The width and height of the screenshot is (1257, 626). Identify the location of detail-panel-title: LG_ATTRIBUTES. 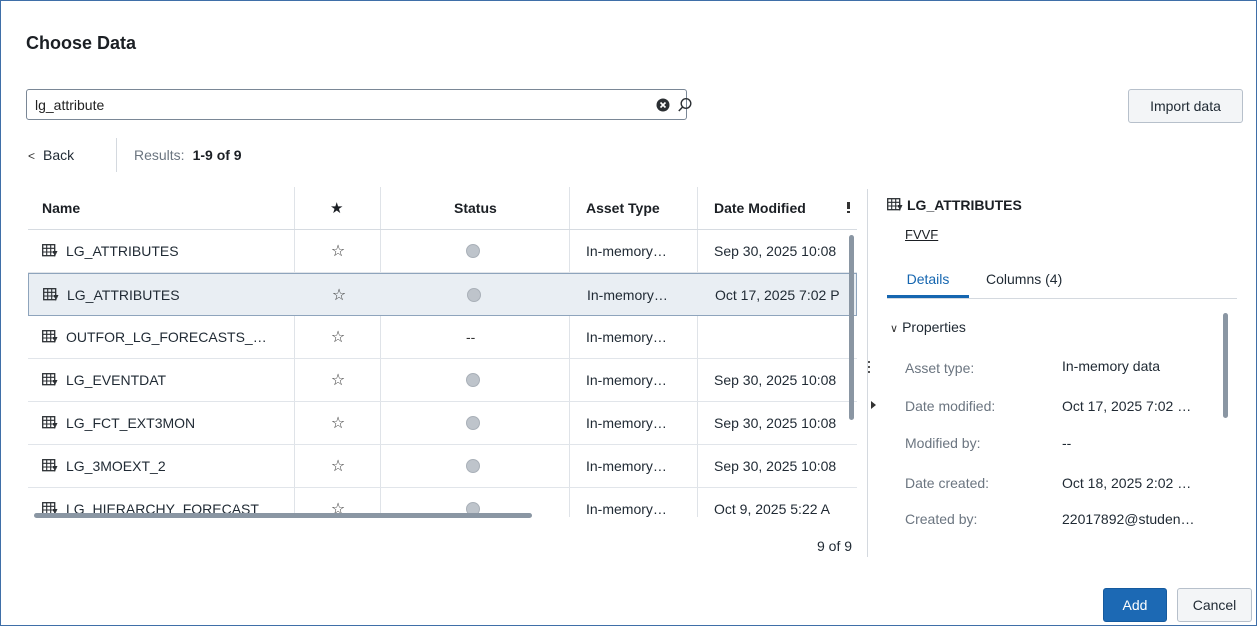
(954, 205).